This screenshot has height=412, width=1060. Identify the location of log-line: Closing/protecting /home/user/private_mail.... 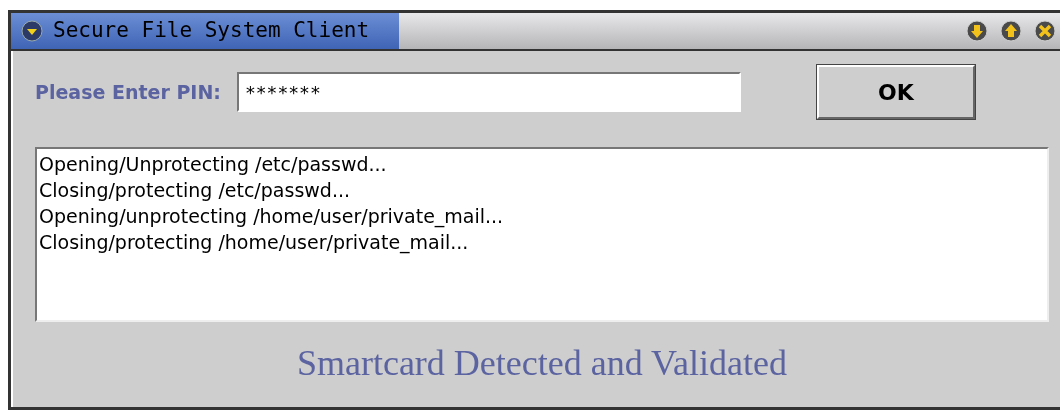
(254, 242).